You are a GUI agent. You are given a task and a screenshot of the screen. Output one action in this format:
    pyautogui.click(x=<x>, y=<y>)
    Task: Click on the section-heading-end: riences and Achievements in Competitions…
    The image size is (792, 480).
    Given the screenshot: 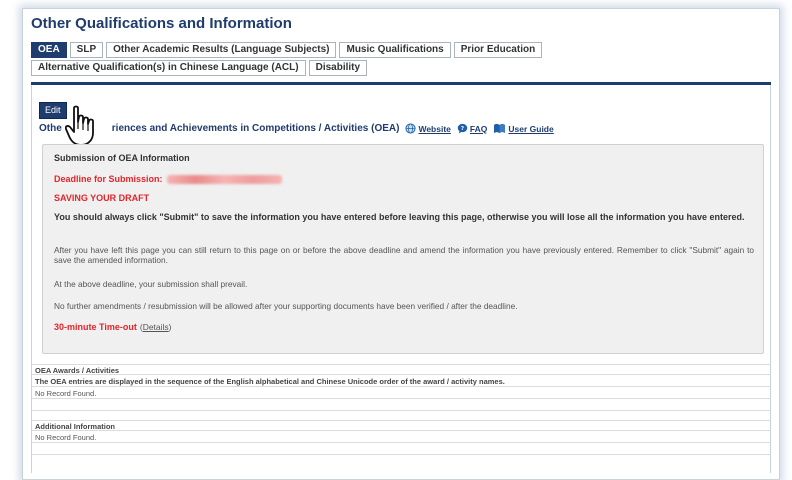 What is the action you would take?
    pyautogui.click(x=255, y=128)
    